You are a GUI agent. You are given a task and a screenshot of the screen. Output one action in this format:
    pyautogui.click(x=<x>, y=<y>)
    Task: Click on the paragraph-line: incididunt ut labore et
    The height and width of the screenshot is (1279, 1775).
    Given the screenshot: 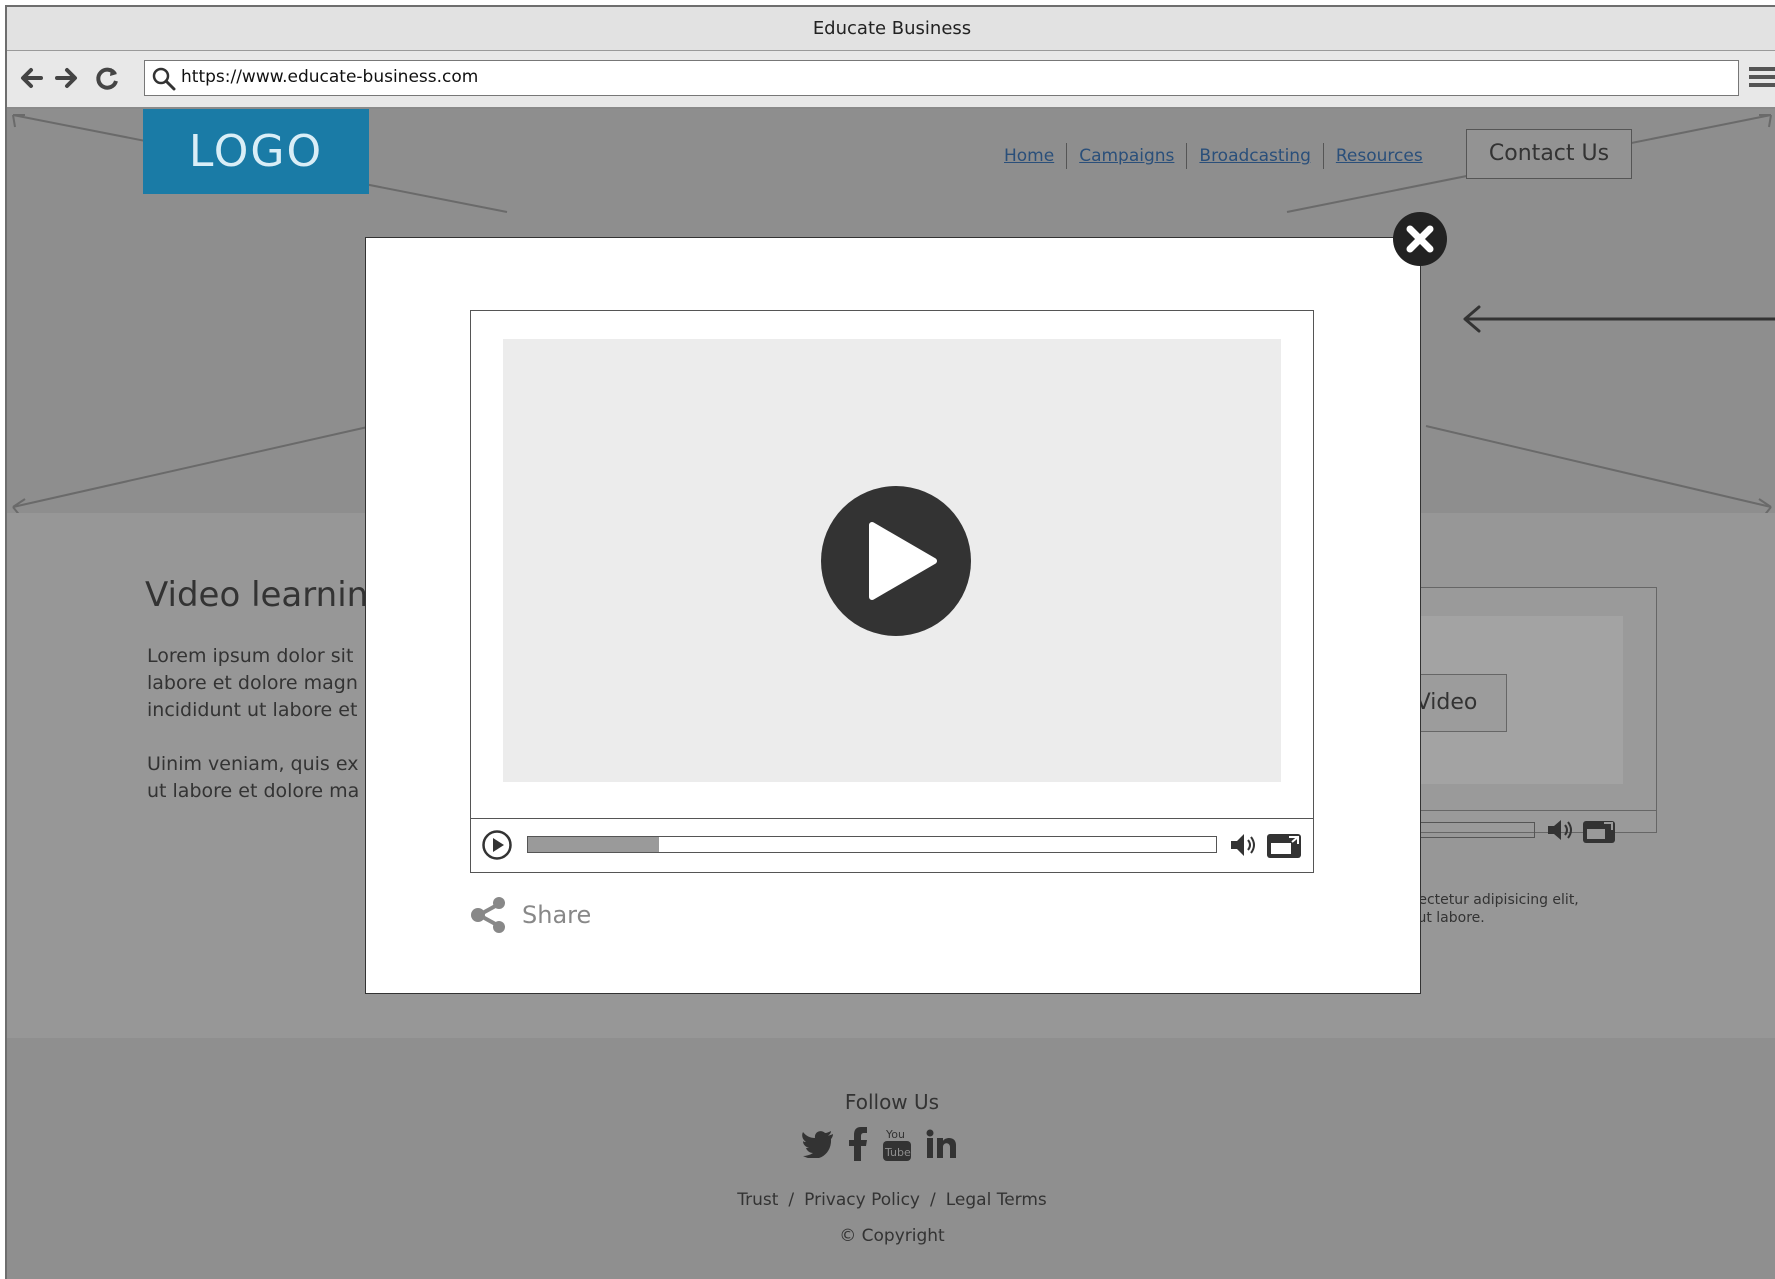 What is the action you would take?
    pyautogui.click(x=252, y=710)
    